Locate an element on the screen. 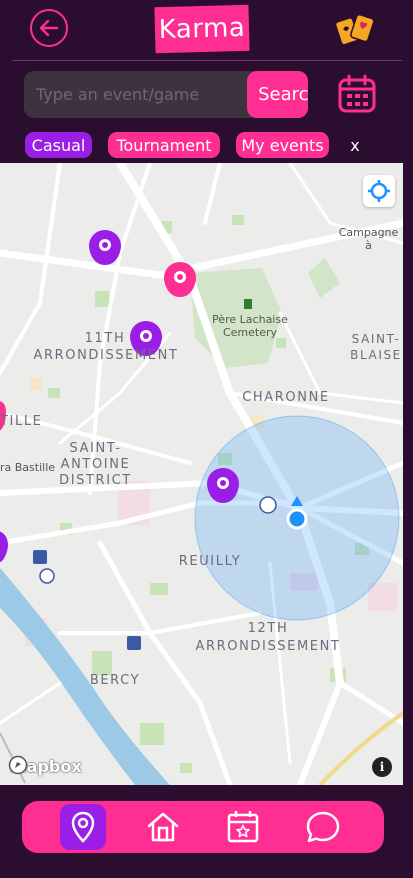  map-label-12th: 12TH is located at coordinates (268, 628).